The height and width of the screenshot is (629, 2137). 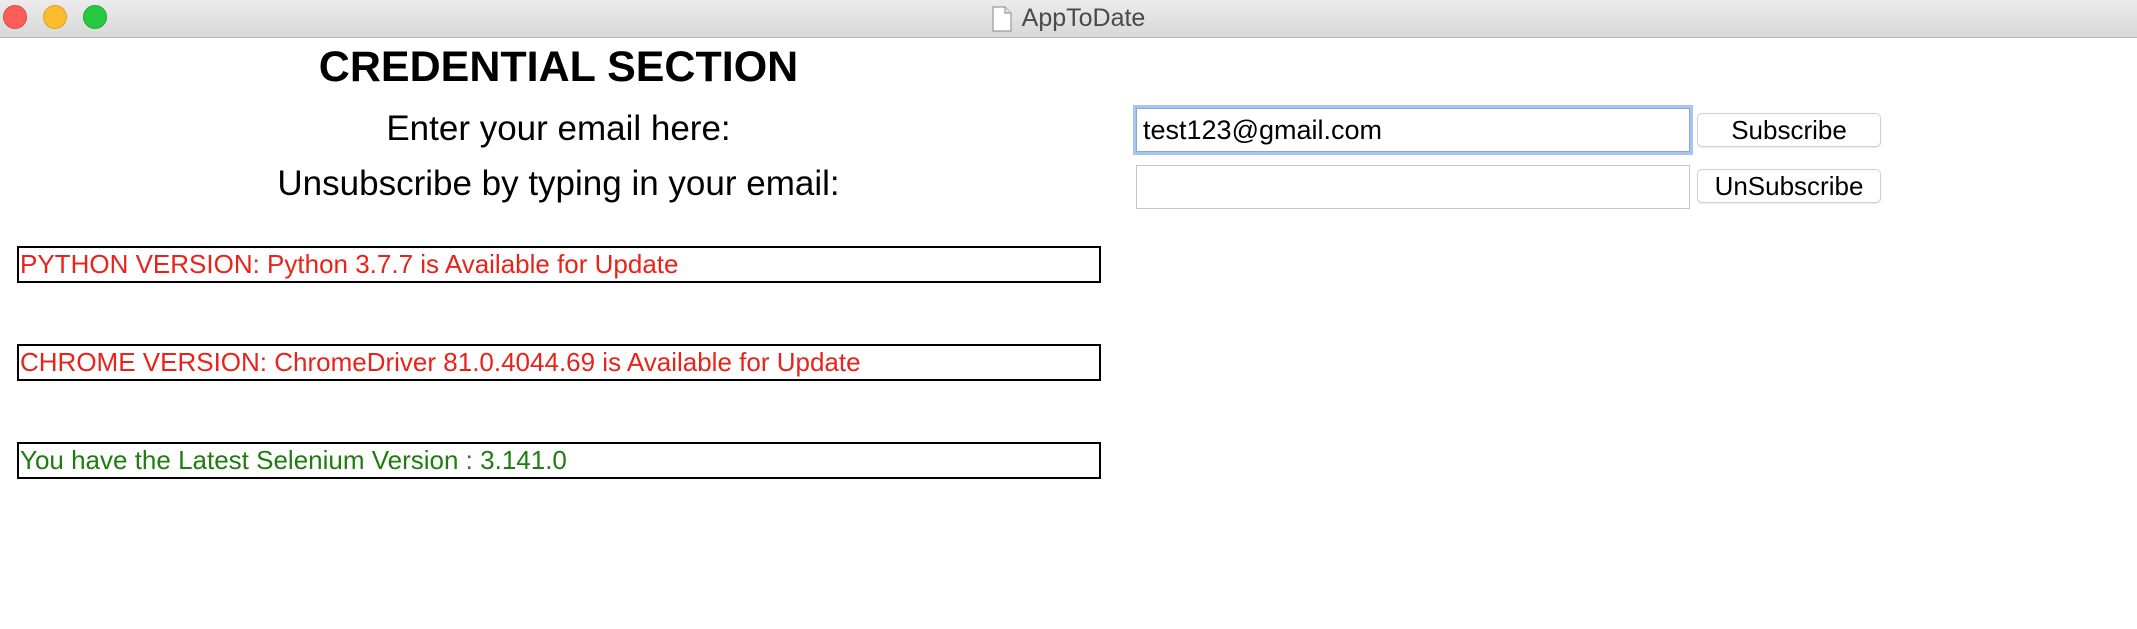 I want to click on unsubscribe-button: UnSubscribe, so click(x=1789, y=186).